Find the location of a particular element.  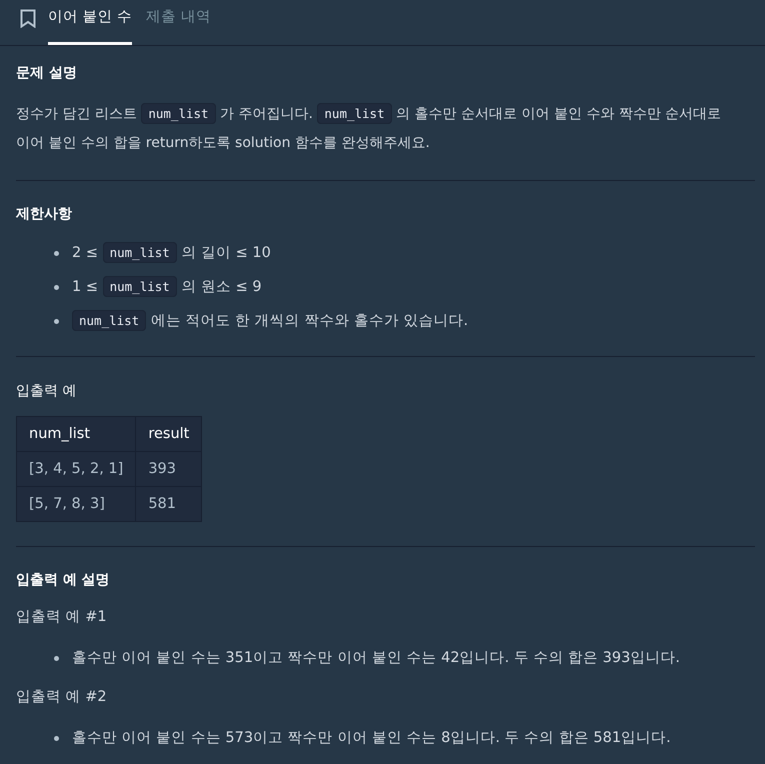

tab: 제출 내역 is located at coordinates (178, 22).